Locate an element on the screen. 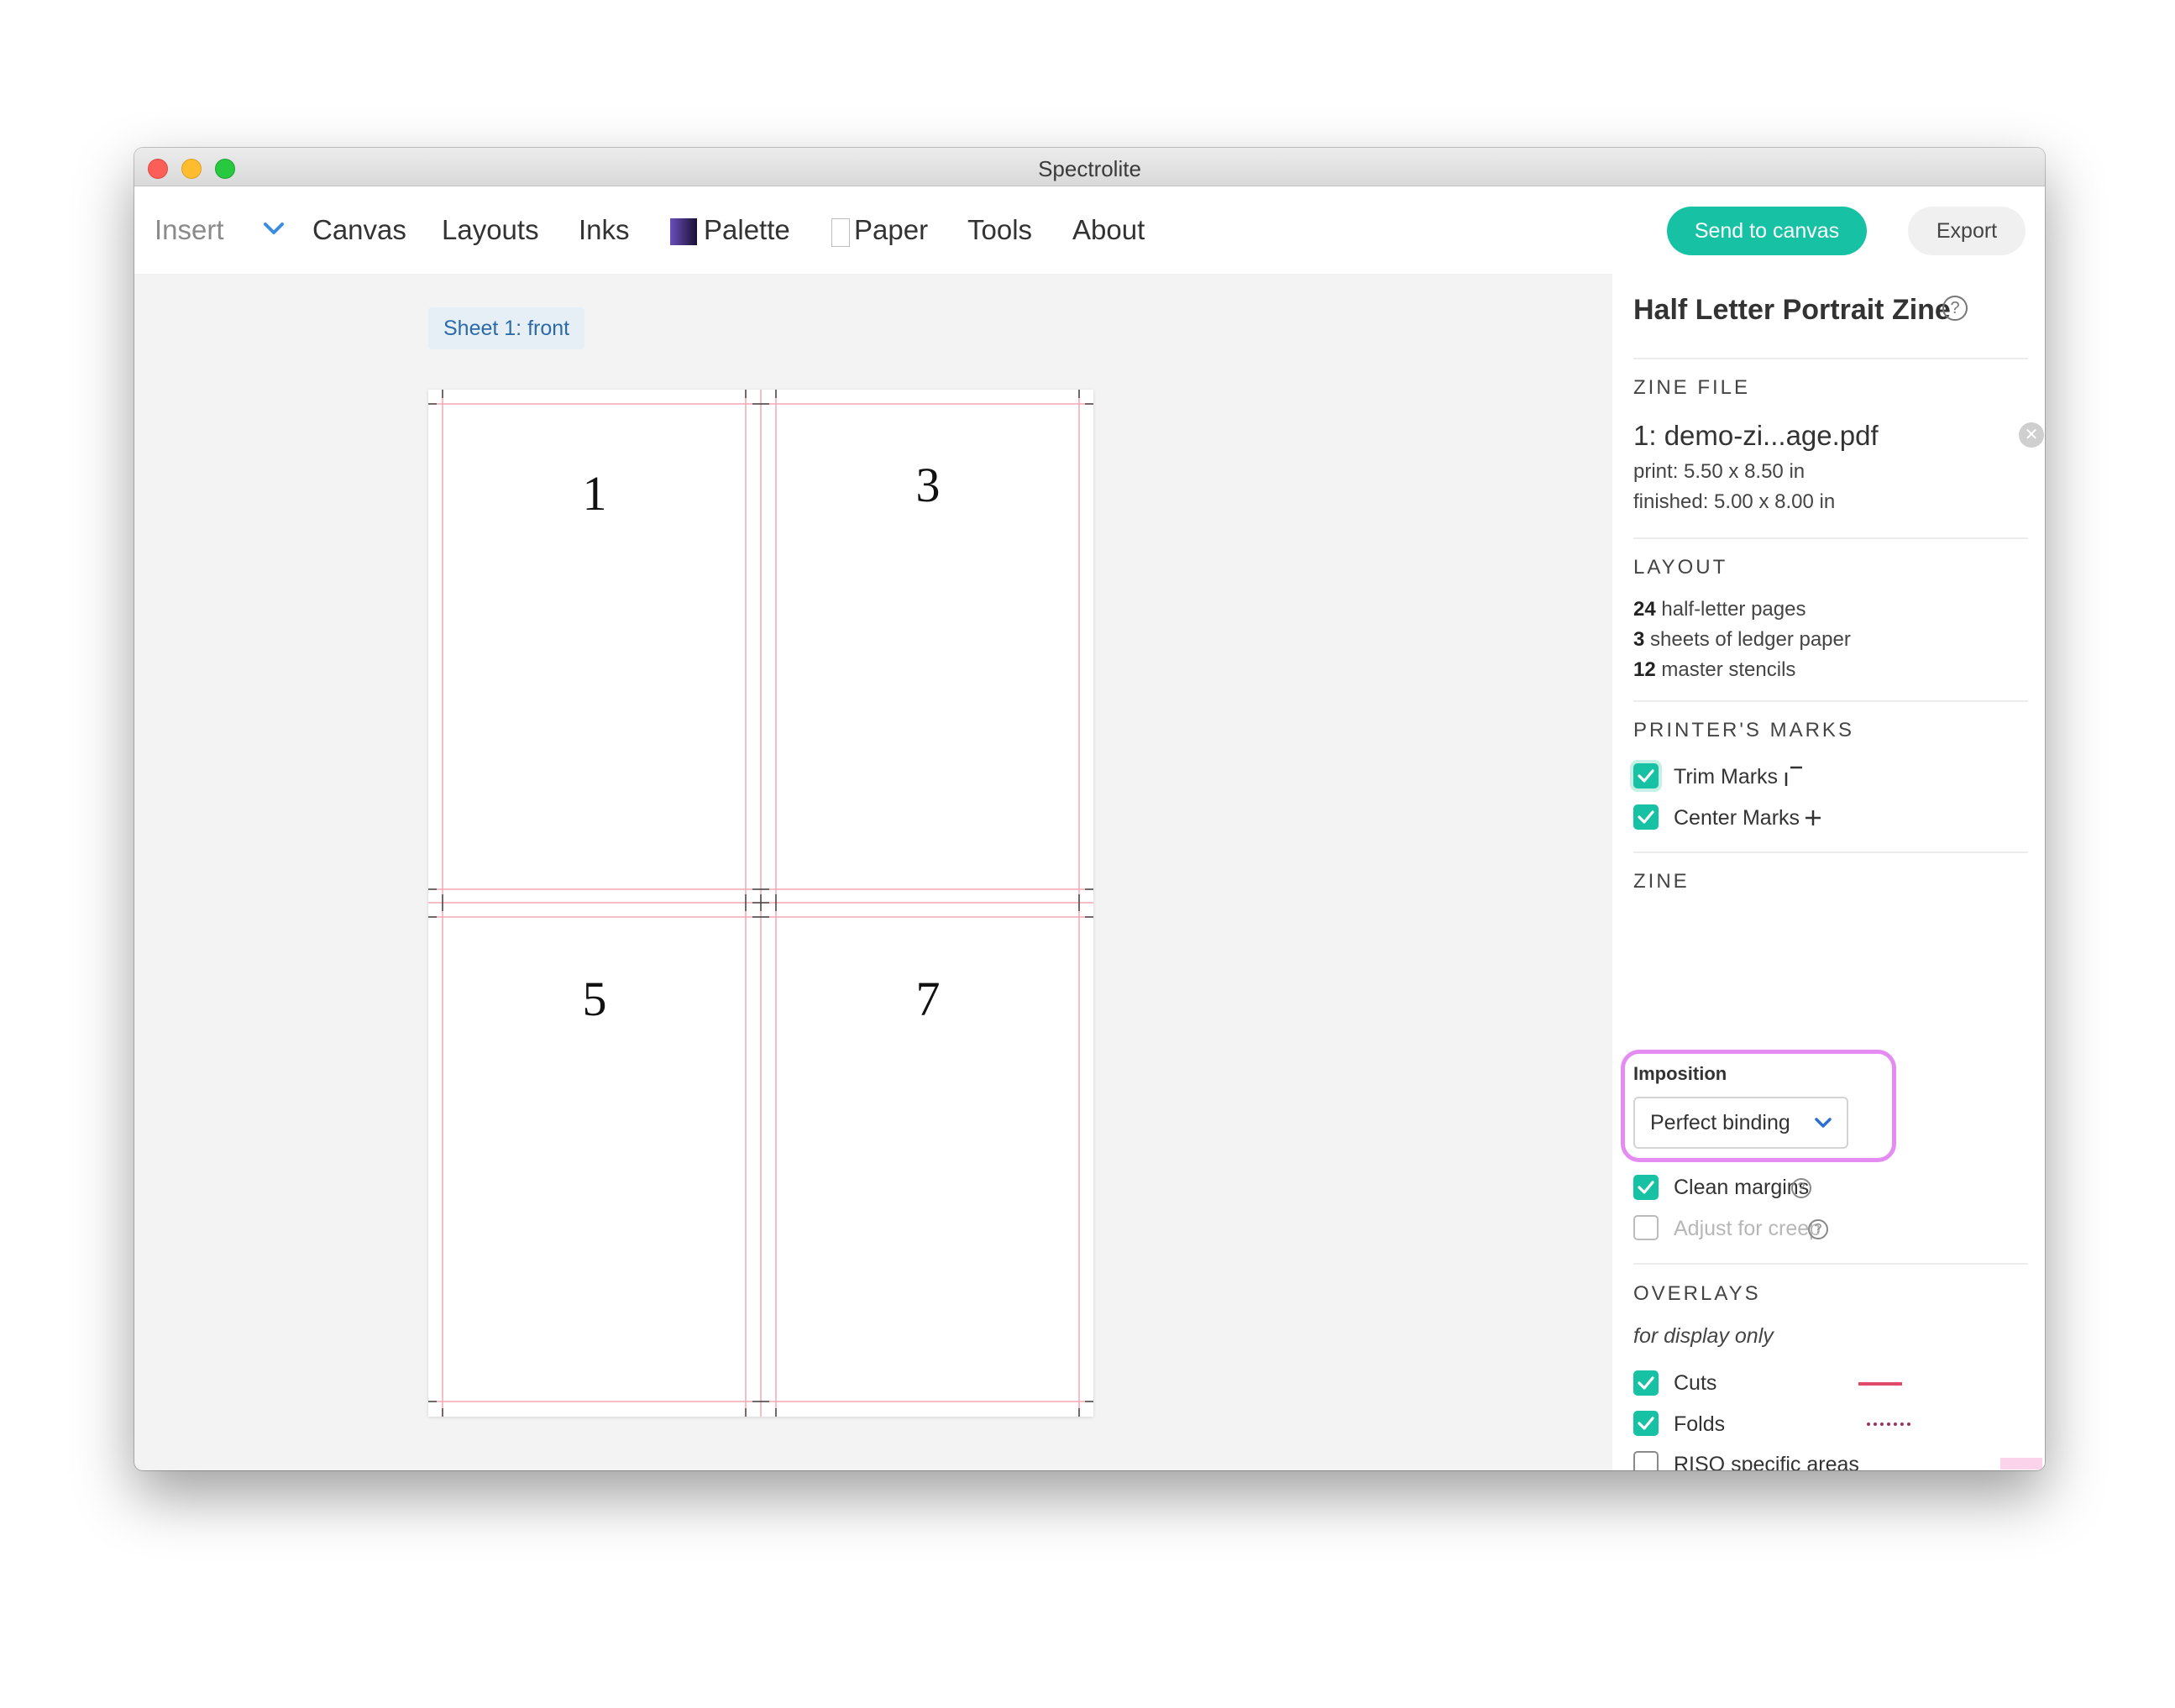 This screenshot has width=2175, height=1708. clean-margins-checkbox is located at coordinates (1646, 1188).